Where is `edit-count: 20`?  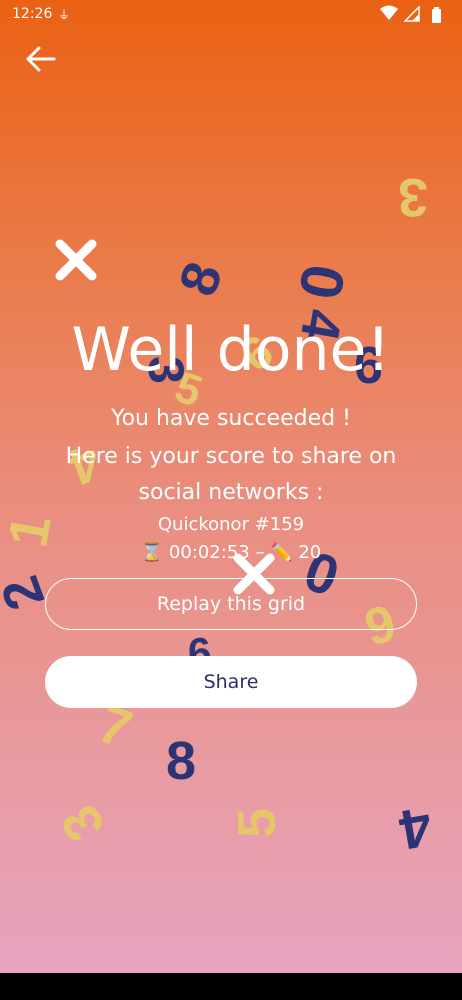 edit-count: 20 is located at coordinates (310, 552).